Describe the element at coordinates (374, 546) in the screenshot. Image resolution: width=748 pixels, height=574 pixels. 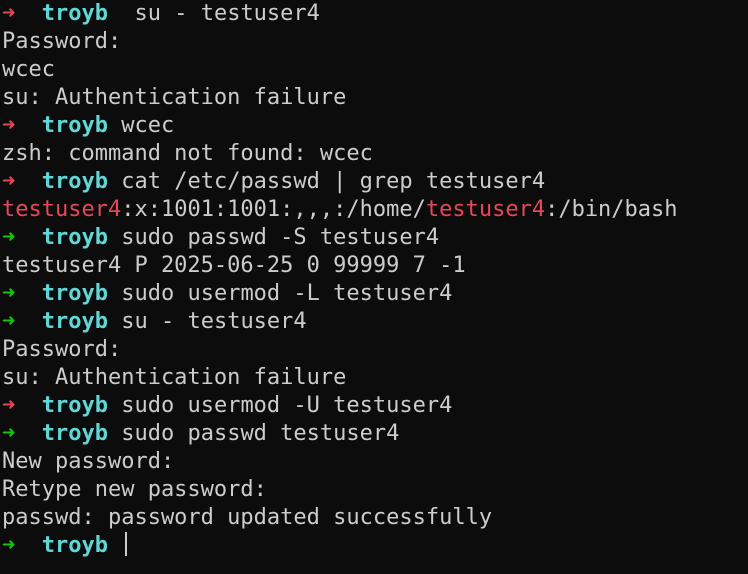
I see `current-prompt-line: ➜ troyb` at that location.